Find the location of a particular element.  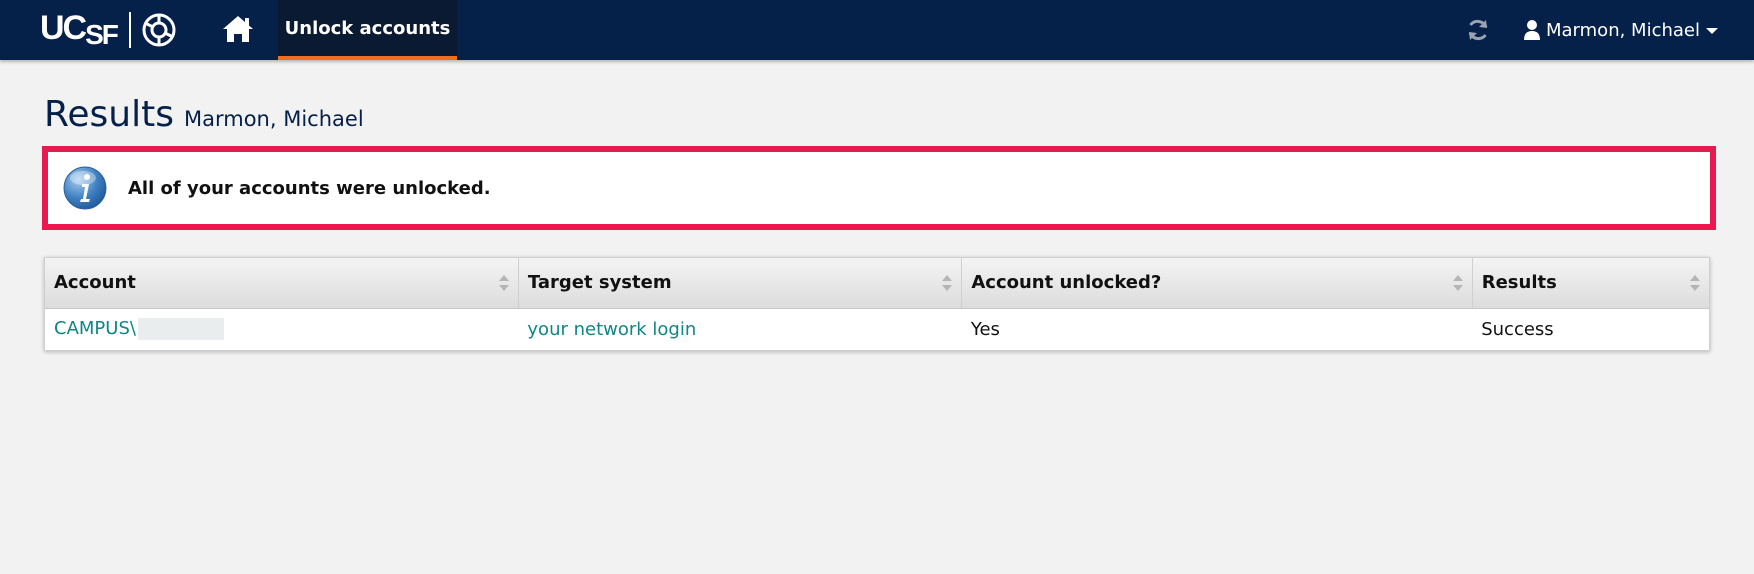

column-header-label: Results is located at coordinates (1519, 283).